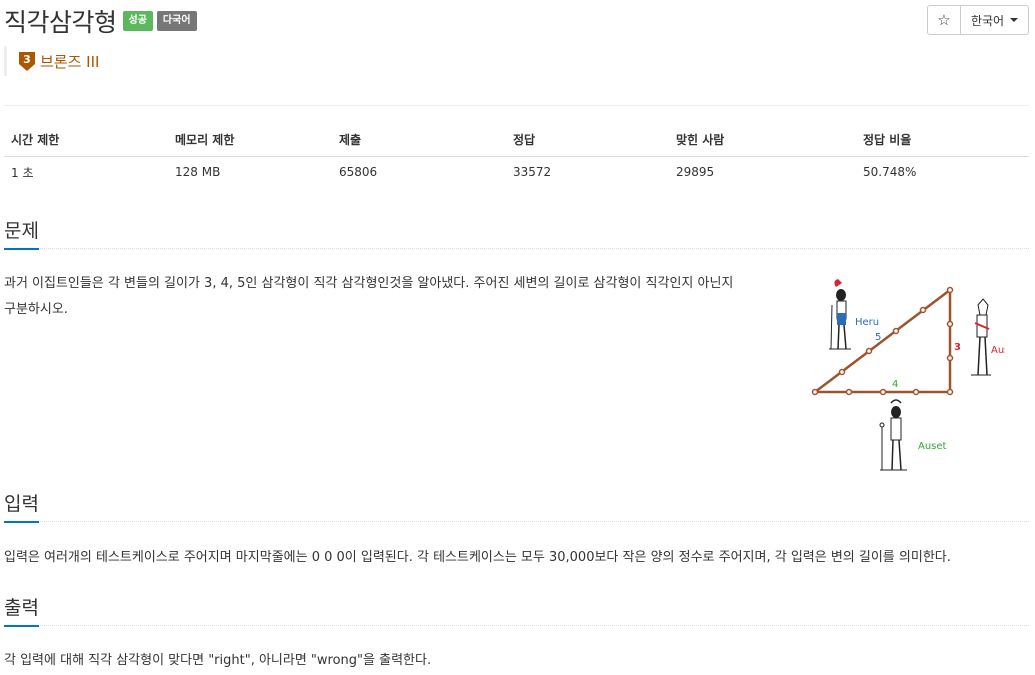 This screenshot has width=1035, height=675. Describe the element at coordinates (21, 522) in the screenshot. I see `input-heading-accent` at that location.